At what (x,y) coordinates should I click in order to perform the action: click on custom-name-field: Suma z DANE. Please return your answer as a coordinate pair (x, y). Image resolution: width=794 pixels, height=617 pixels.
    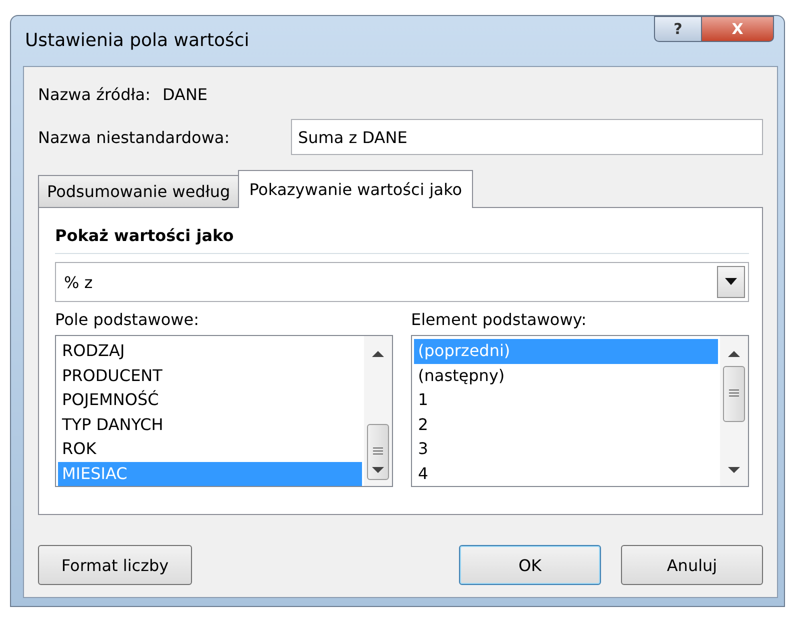
    Looking at the image, I should click on (527, 137).